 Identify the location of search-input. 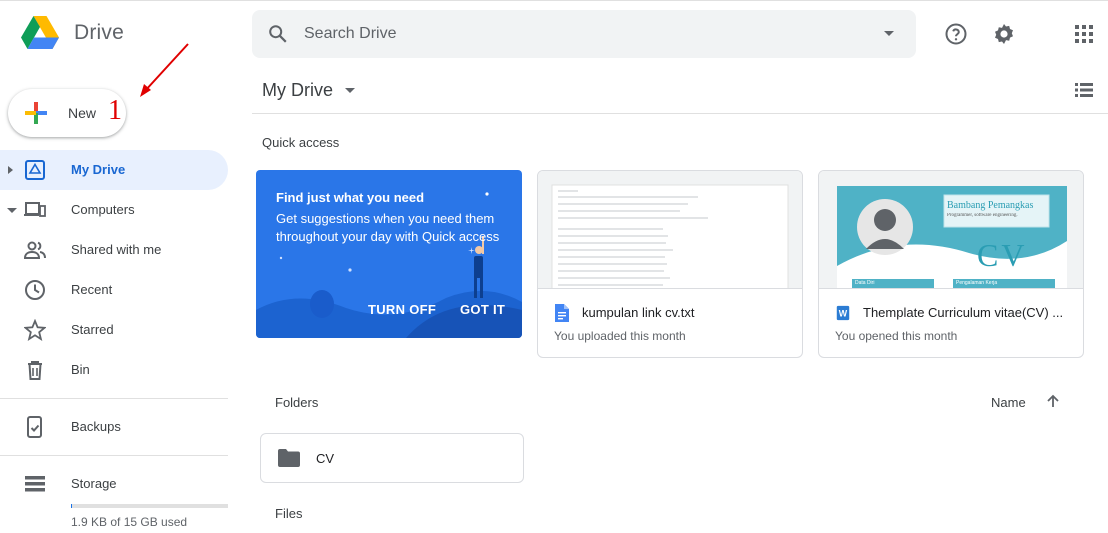
(584, 34).